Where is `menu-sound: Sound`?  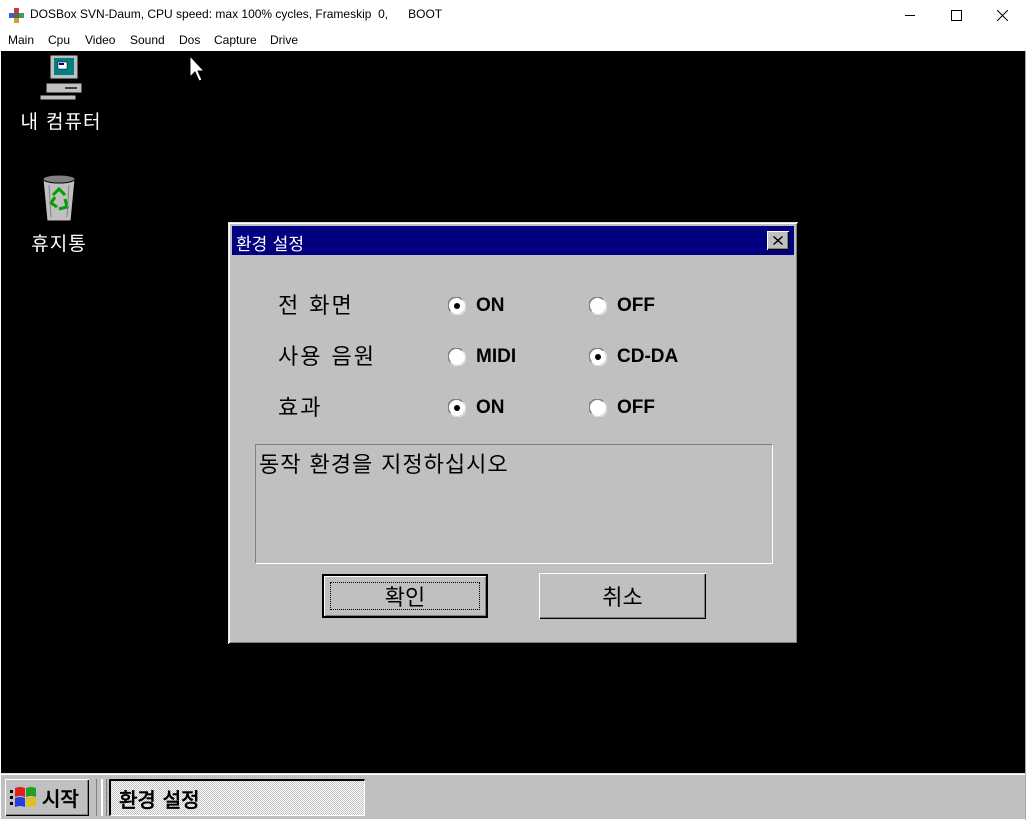 menu-sound: Sound is located at coordinates (147, 40).